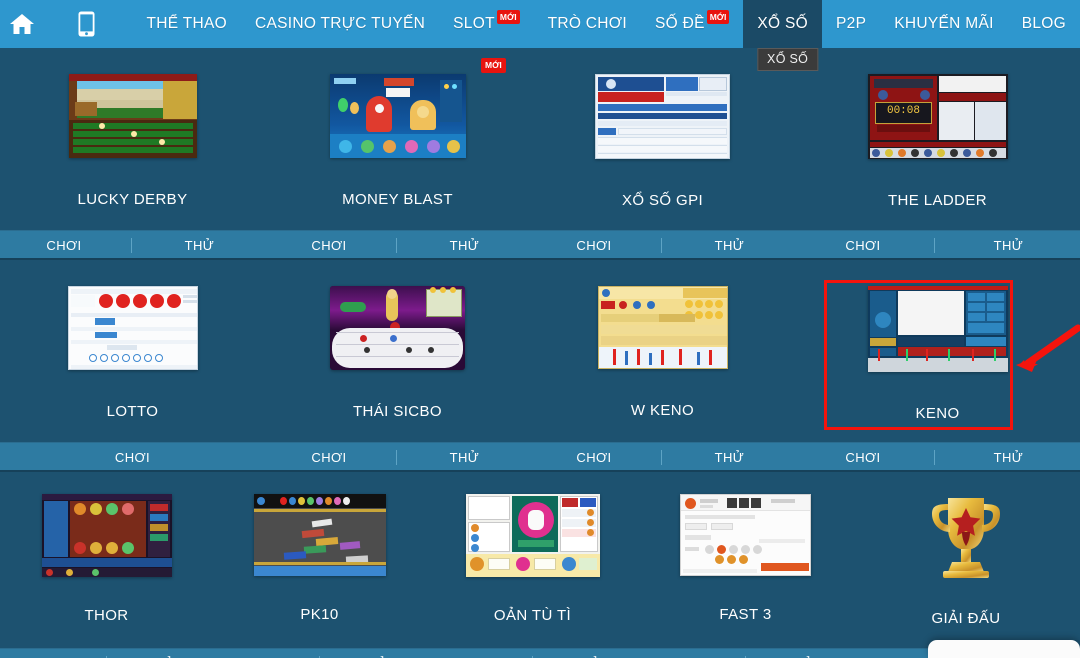 The image size is (1080, 658). I want to click on xo-so-gpi-thumbnail, so click(662, 116).